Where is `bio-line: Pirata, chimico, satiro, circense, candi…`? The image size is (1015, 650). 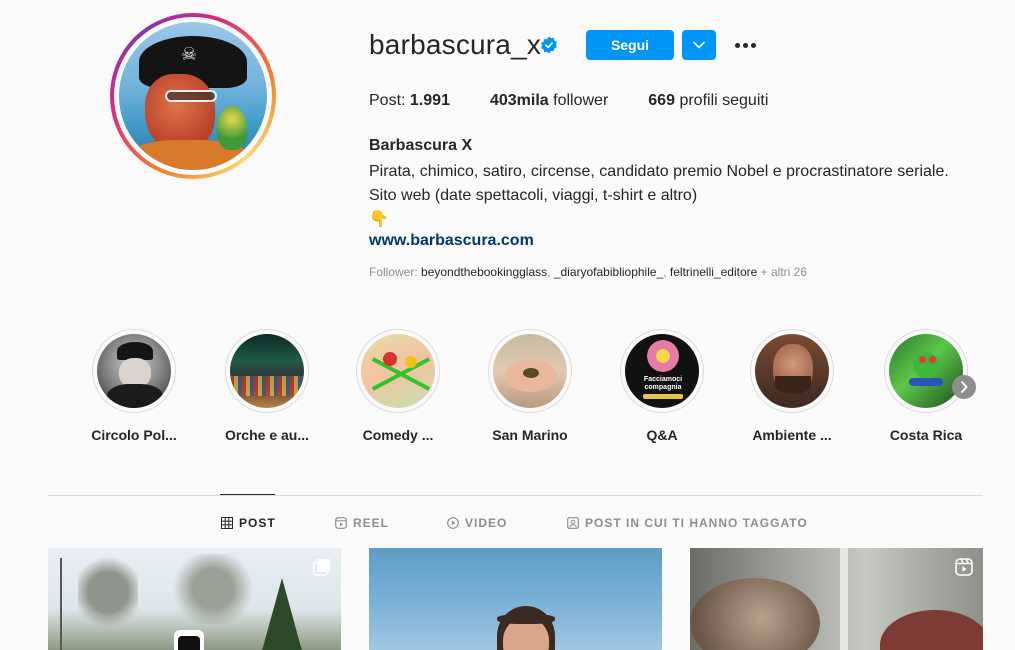 bio-line: Pirata, chimico, satiro, circense, candi… is located at coordinates (659, 171).